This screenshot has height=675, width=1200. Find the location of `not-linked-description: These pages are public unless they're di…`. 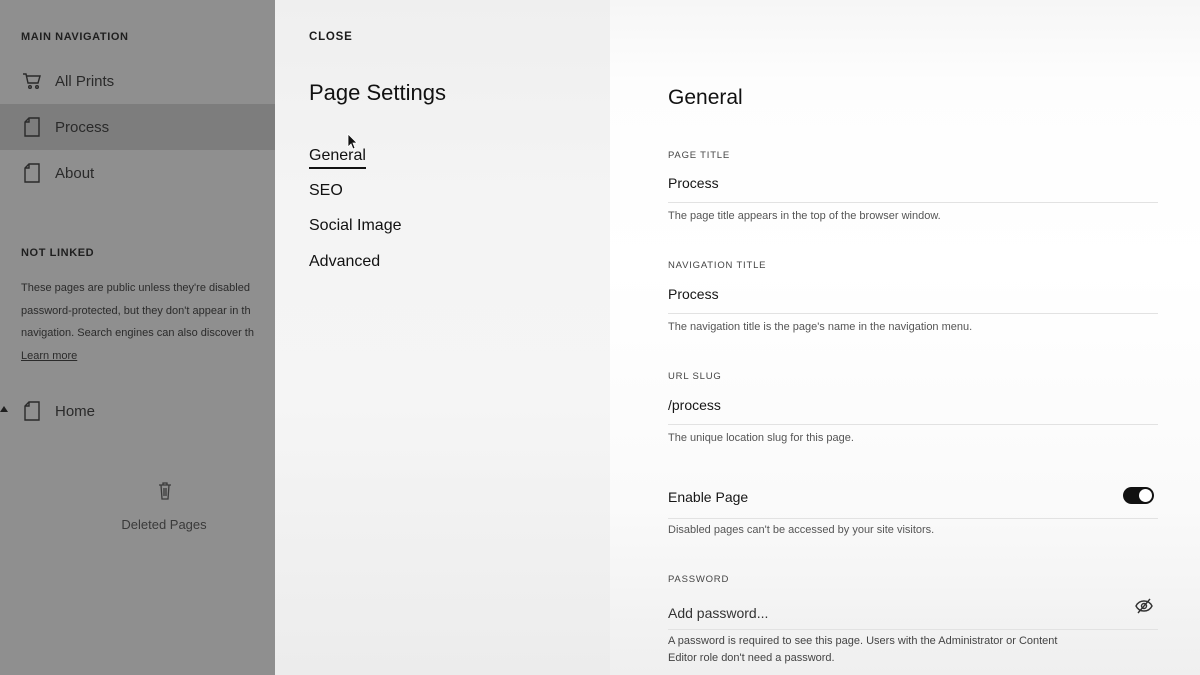

not-linked-description: These pages are public unless they're di… is located at coordinates (148, 320).